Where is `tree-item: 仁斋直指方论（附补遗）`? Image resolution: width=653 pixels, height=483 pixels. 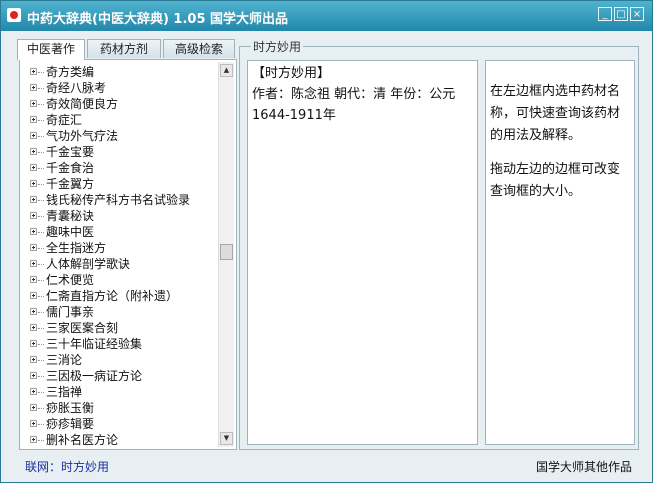 tree-item: 仁斋直指方论（附补遗） is located at coordinates (119, 296).